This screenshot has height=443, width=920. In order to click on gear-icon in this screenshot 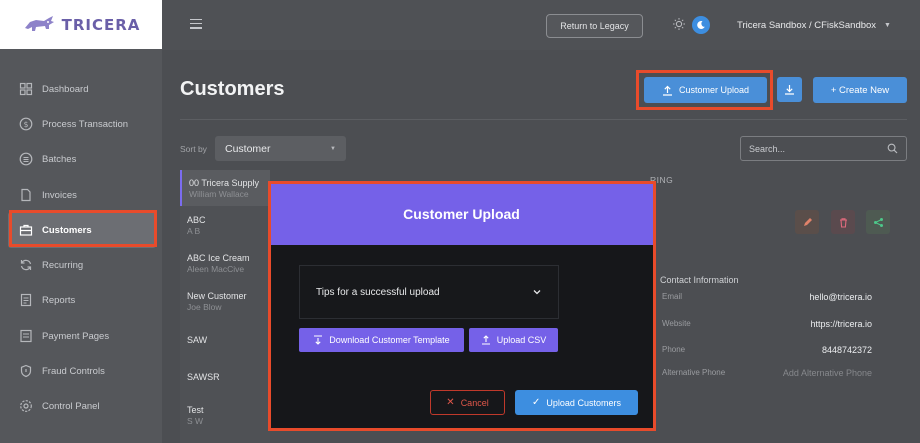, I will do `click(26, 406)`.